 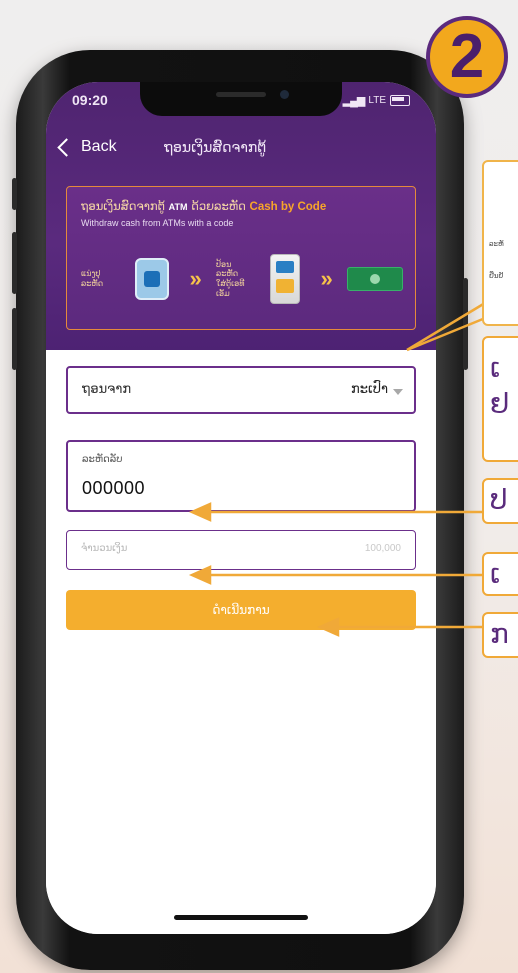 I want to click on network-label: LTE, so click(x=377, y=100).